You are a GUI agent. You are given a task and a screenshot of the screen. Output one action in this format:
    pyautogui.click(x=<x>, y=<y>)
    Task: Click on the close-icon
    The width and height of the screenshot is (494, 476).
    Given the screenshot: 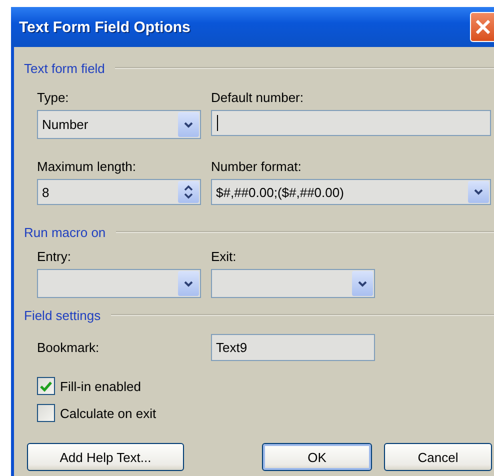 What is the action you would take?
    pyautogui.click(x=483, y=27)
    